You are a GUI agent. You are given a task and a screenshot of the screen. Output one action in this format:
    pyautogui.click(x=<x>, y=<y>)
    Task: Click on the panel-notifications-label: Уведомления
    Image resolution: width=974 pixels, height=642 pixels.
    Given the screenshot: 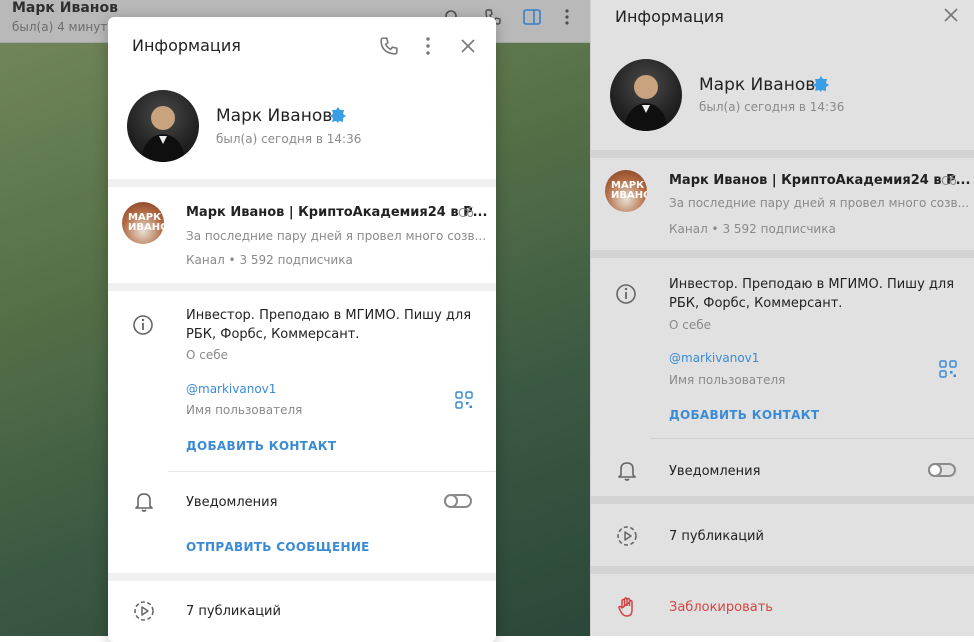 What is the action you would take?
    pyautogui.click(x=715, y=471)
    